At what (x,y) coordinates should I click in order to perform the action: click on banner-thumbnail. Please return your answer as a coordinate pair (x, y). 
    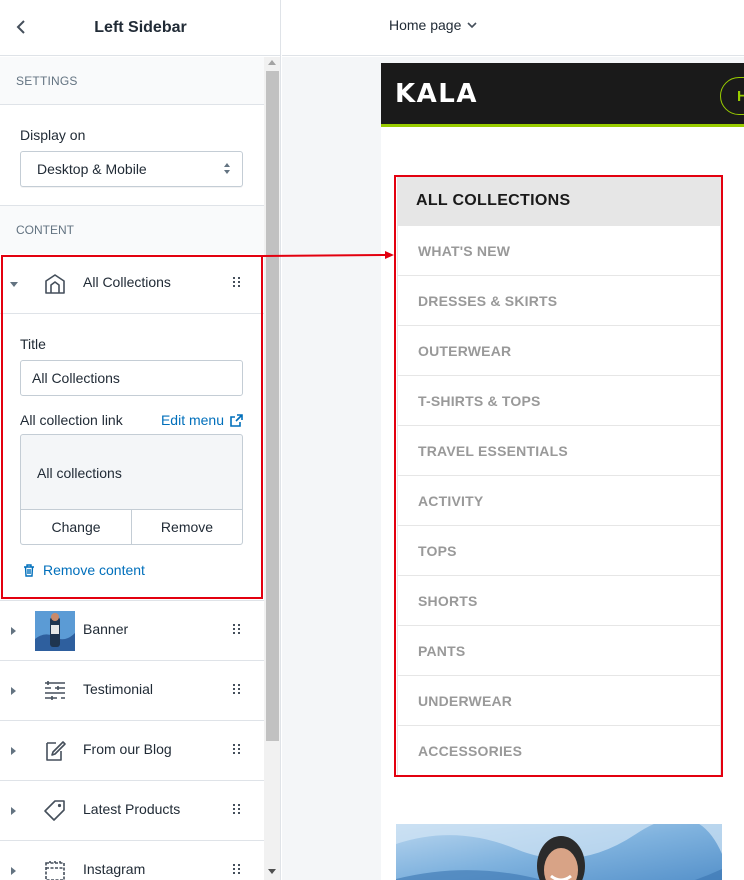
    Looking at the image, I should click on (55, 631).